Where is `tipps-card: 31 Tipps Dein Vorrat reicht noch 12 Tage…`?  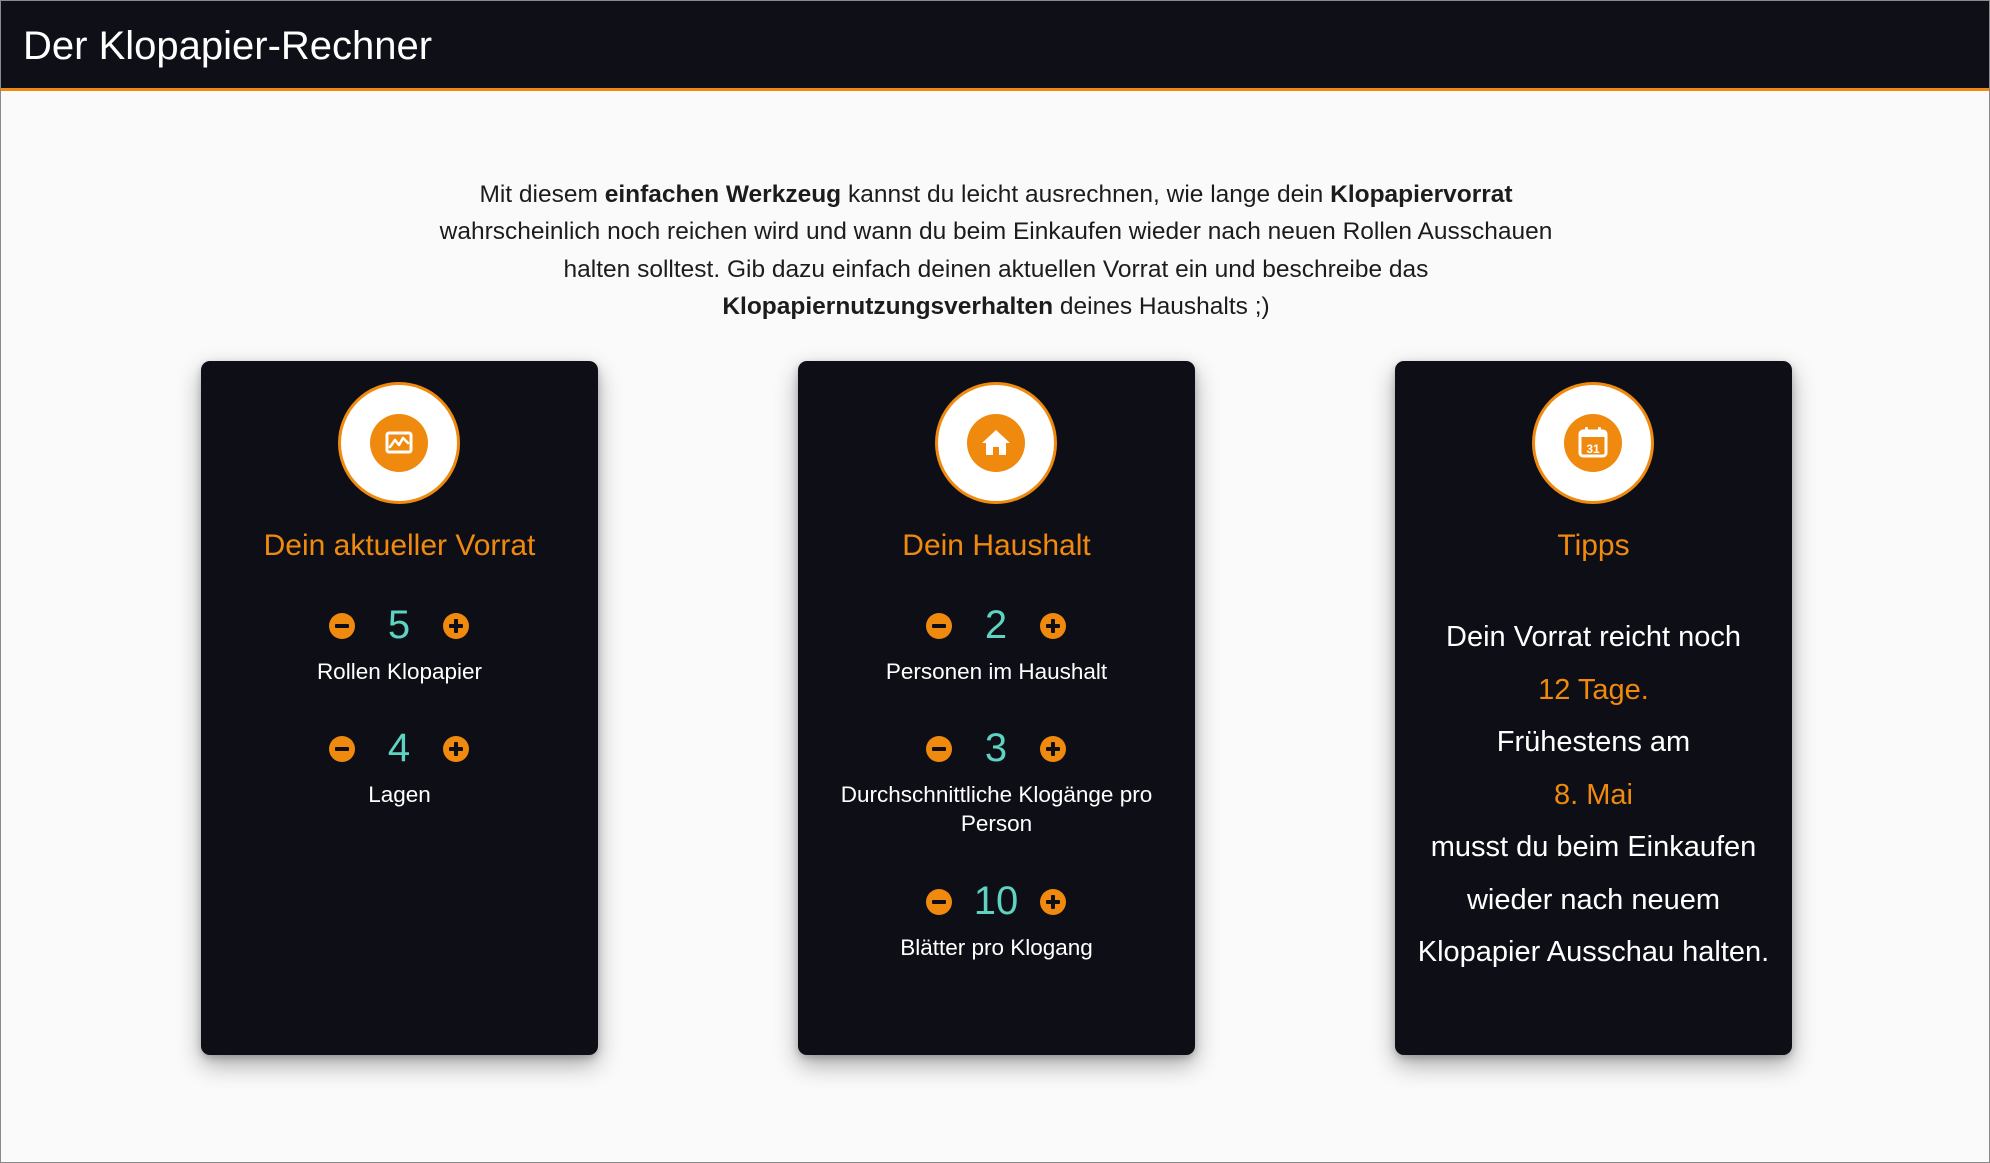 tipps-card: 31 Tipps Dein Vorrat reicht noch 12 Tage… is located at coordinates (1593, 708).